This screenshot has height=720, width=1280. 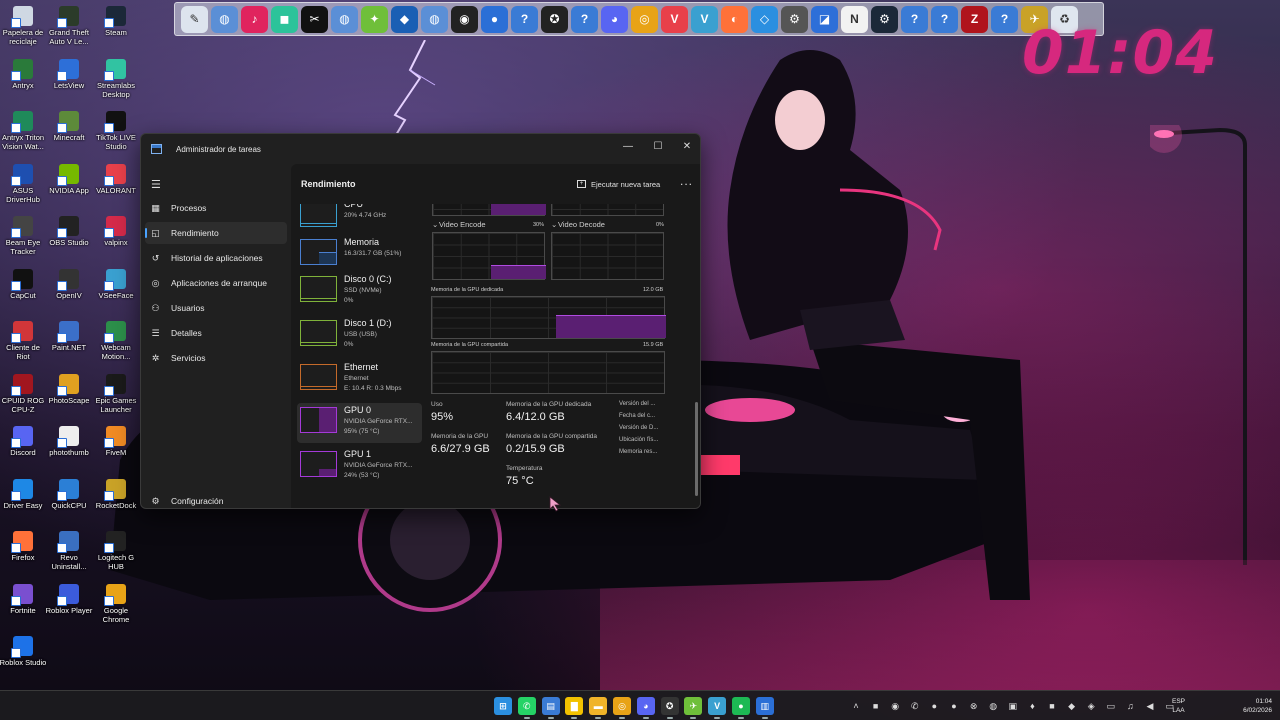 I want to click on sidebar-item-details: ☰ Detalles, so click(x=216, y=333).